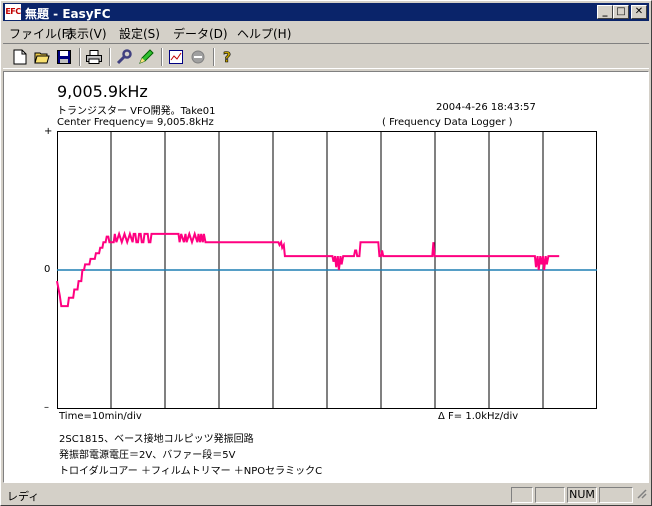 This screenshot has width=652, height=506. I want to click on window-title: 無題 - EasyFC, so click(68, 14).